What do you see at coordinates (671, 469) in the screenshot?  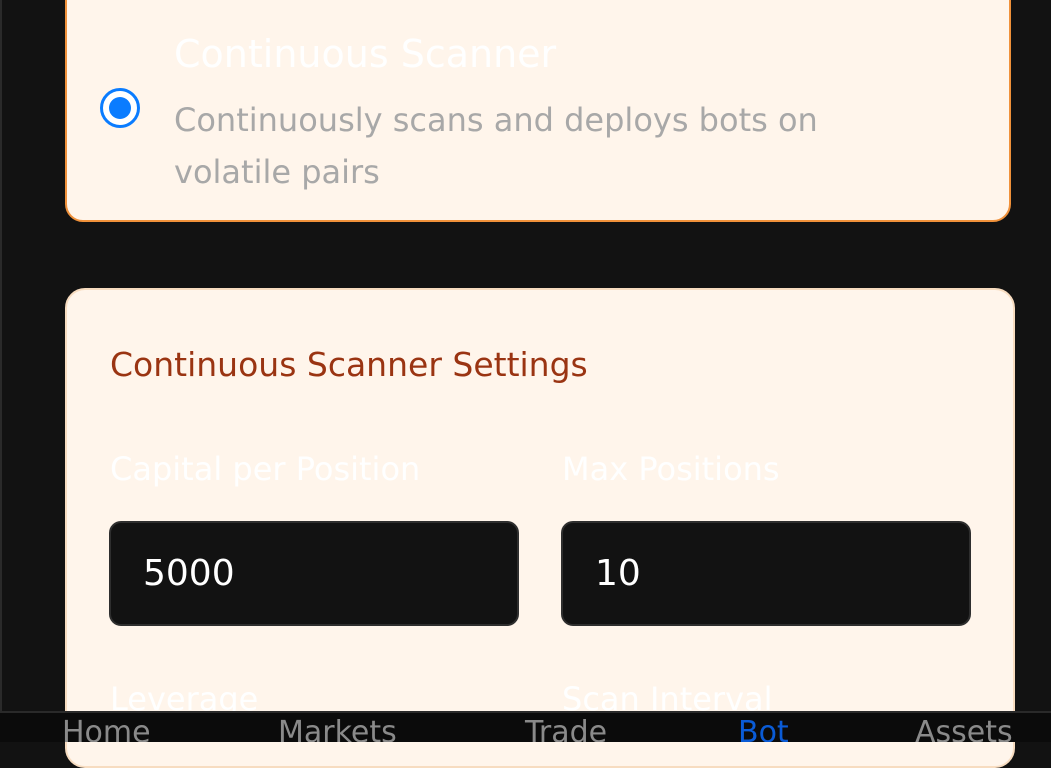 I see `max-positions-label: Max Positions` at bounding box center [671, 469].